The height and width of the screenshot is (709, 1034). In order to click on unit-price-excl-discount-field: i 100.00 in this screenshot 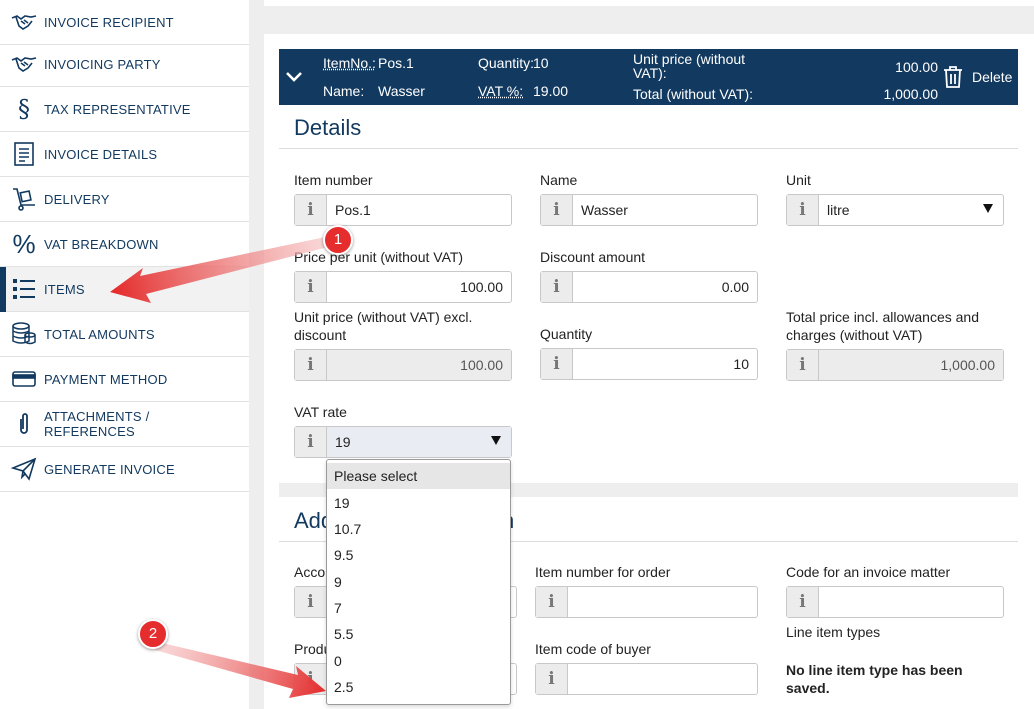, I will do `click(403, 365)`.